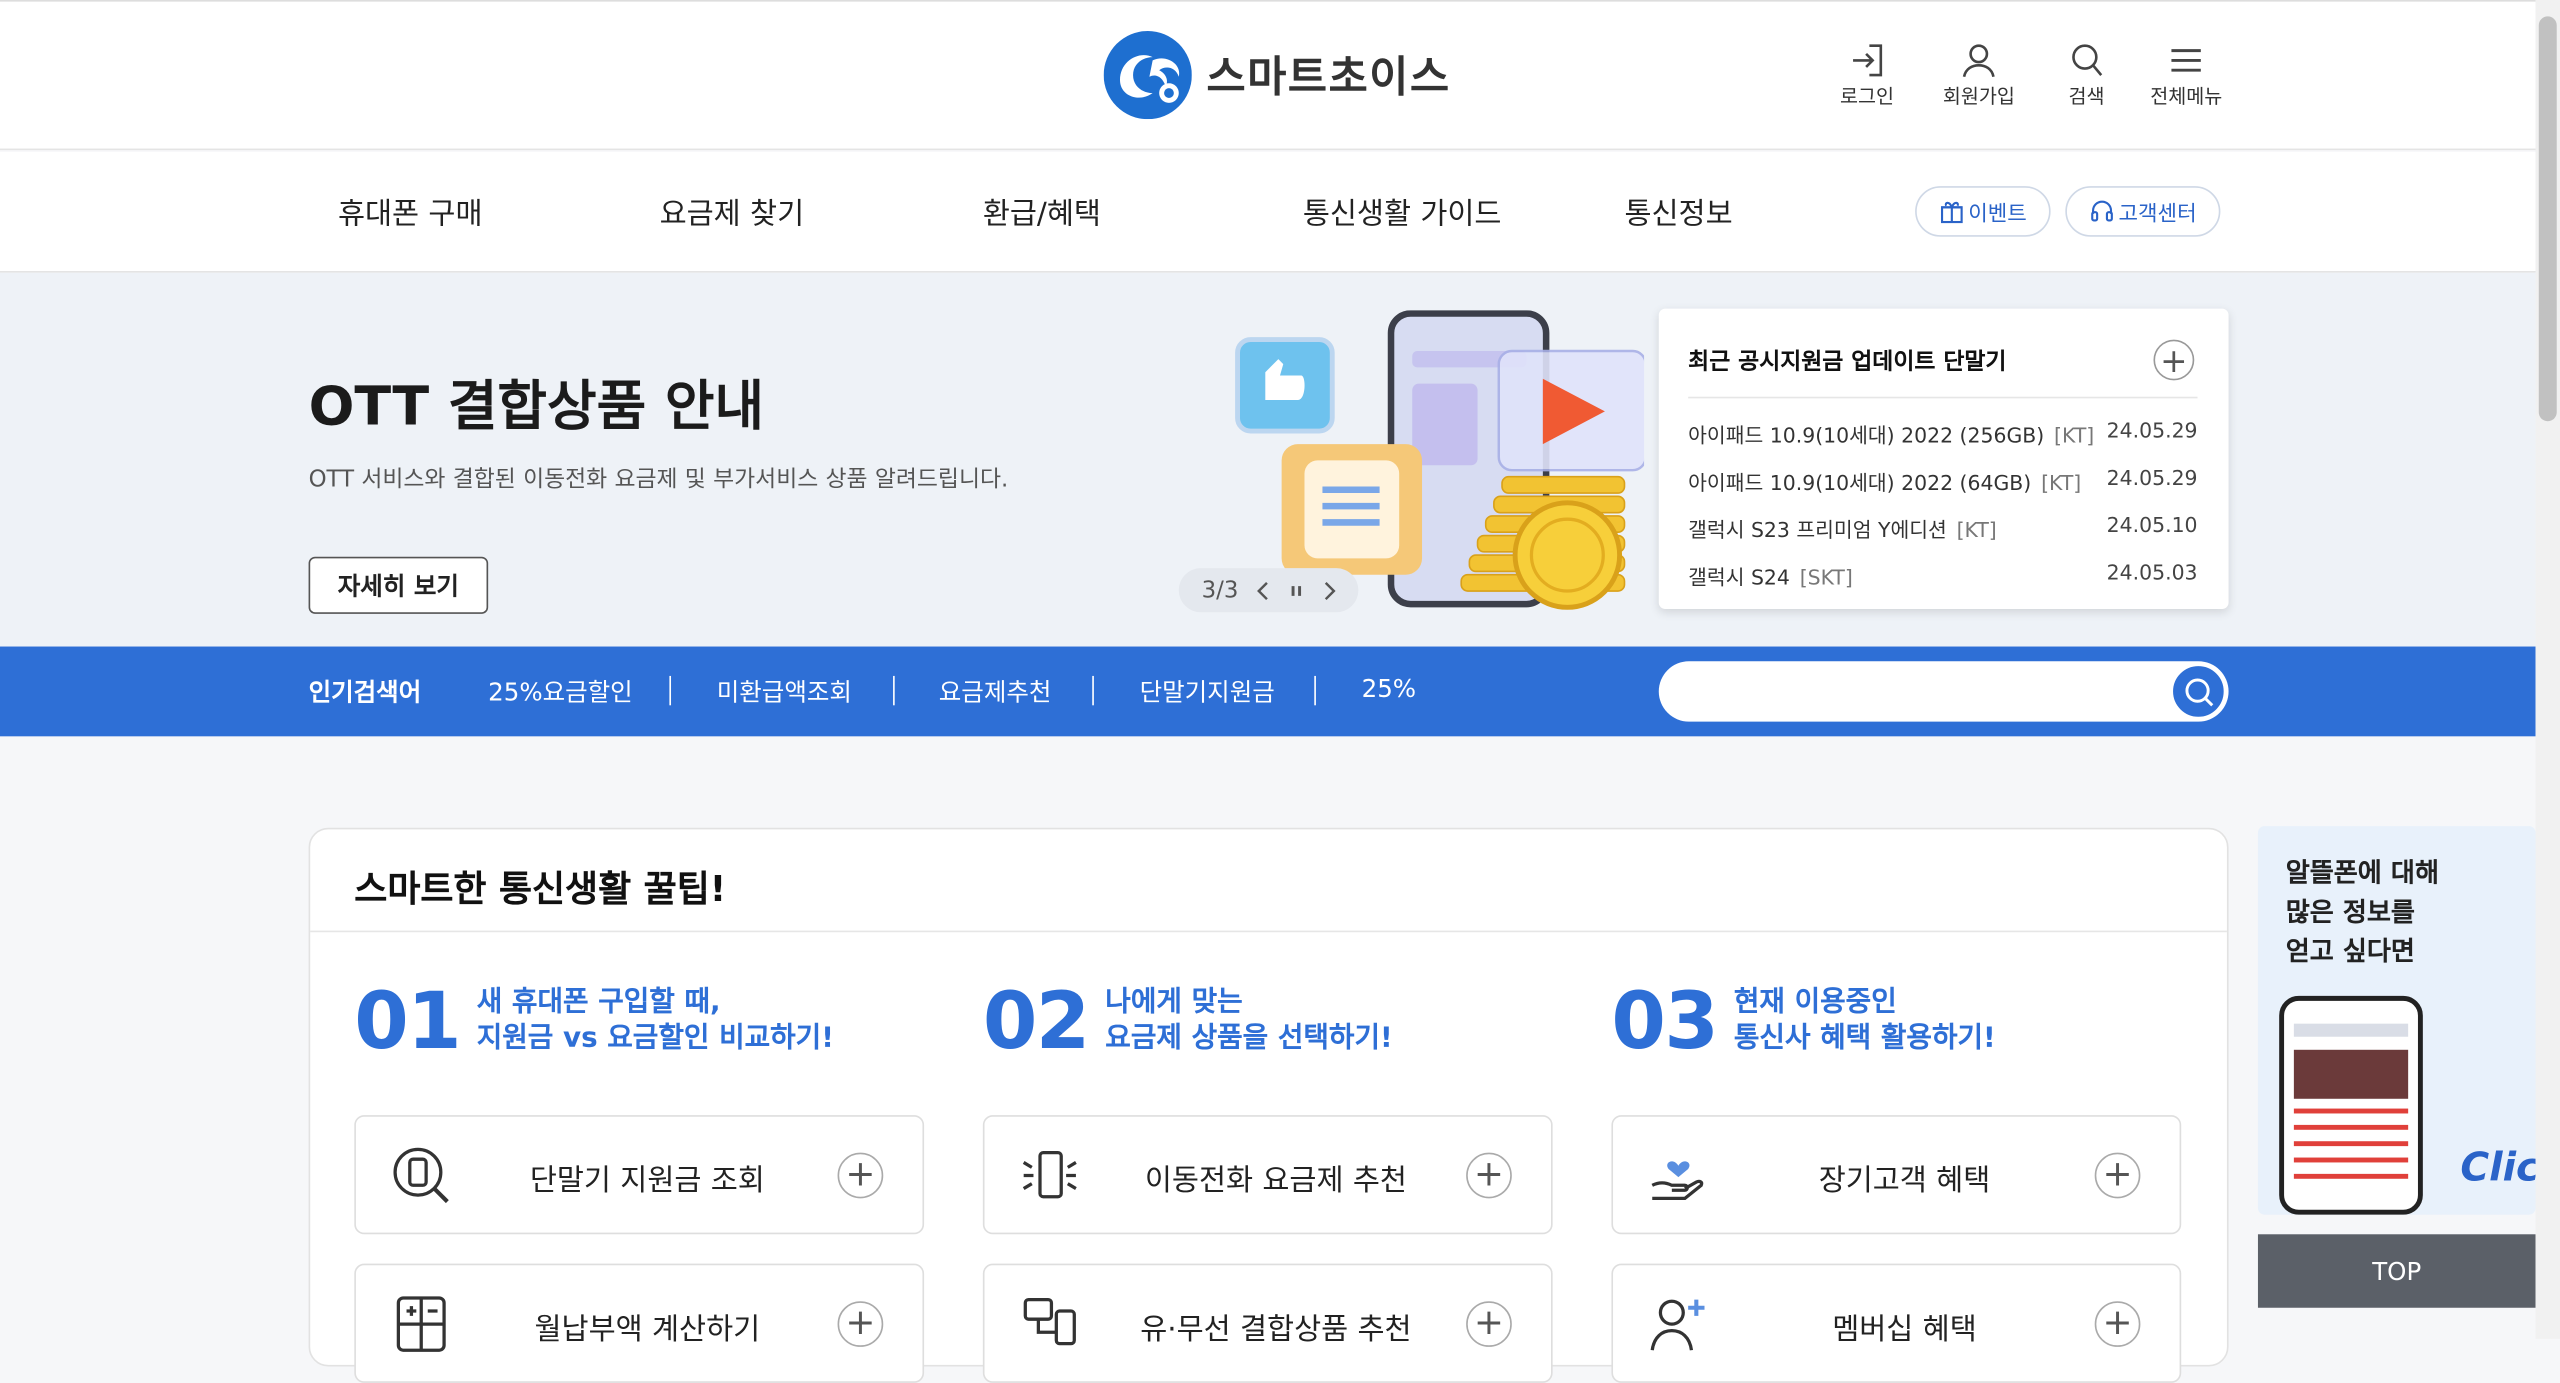 This screenshot has width=2560, height=1383. I want to click on hero-description: OTT 서비스와 결합된 이동전화 요금제 및 부가서비스 상품 알려드립니다., so click(658, 480).